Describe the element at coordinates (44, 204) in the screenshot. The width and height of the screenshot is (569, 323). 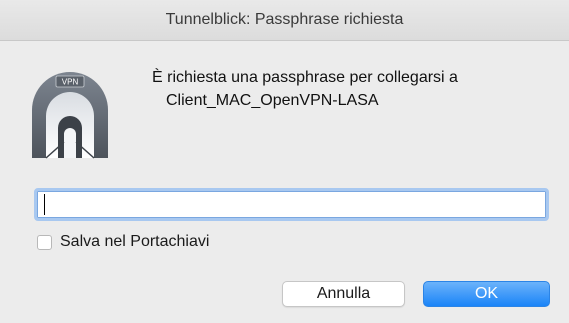
I see `text-caret` at that location.